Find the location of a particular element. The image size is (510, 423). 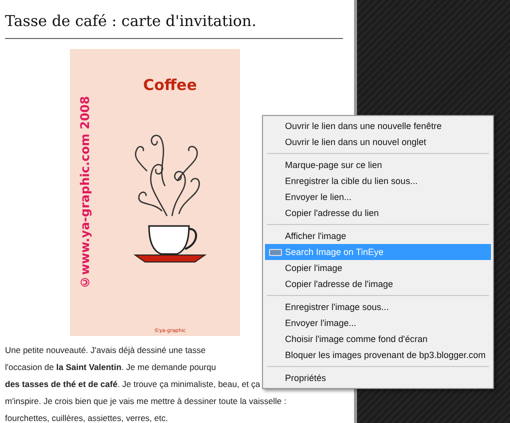

paragraph-line: Une petite nouveauté. J'avais déjà dessiné une tasse is located at coordinates (105, 350).